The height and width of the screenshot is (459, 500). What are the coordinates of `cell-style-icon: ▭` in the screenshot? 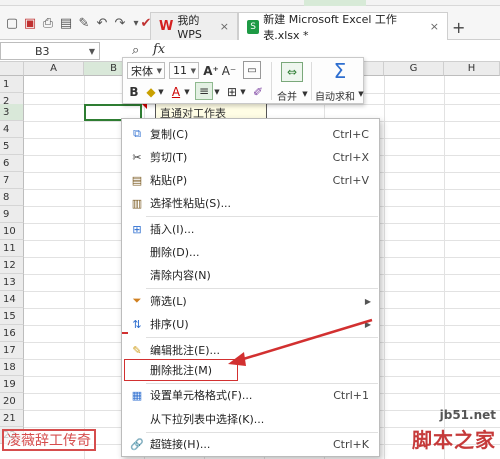 It's located at (252, 70).